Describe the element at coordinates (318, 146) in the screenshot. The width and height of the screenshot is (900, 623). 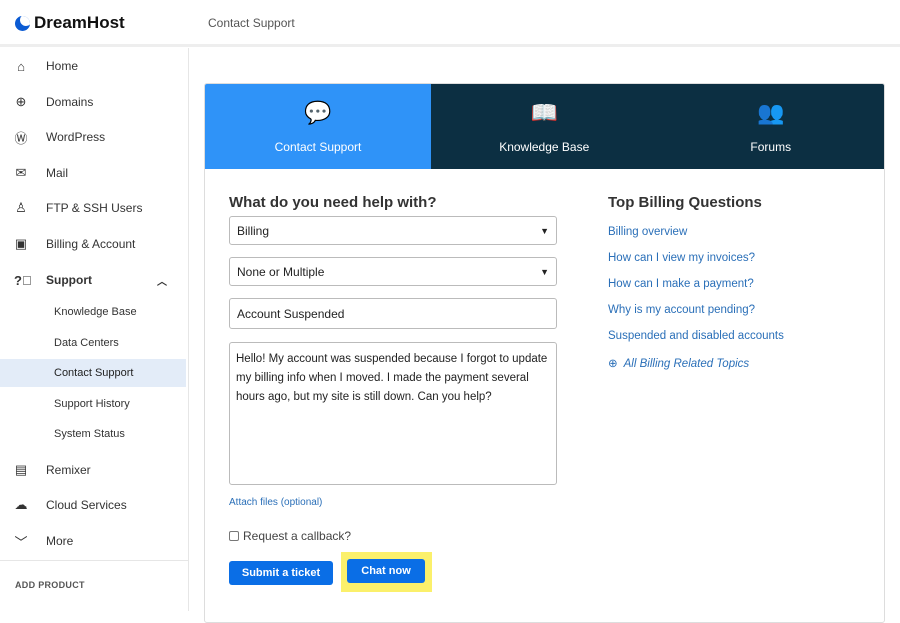
I see `tab-label: Contact Support` at that location.